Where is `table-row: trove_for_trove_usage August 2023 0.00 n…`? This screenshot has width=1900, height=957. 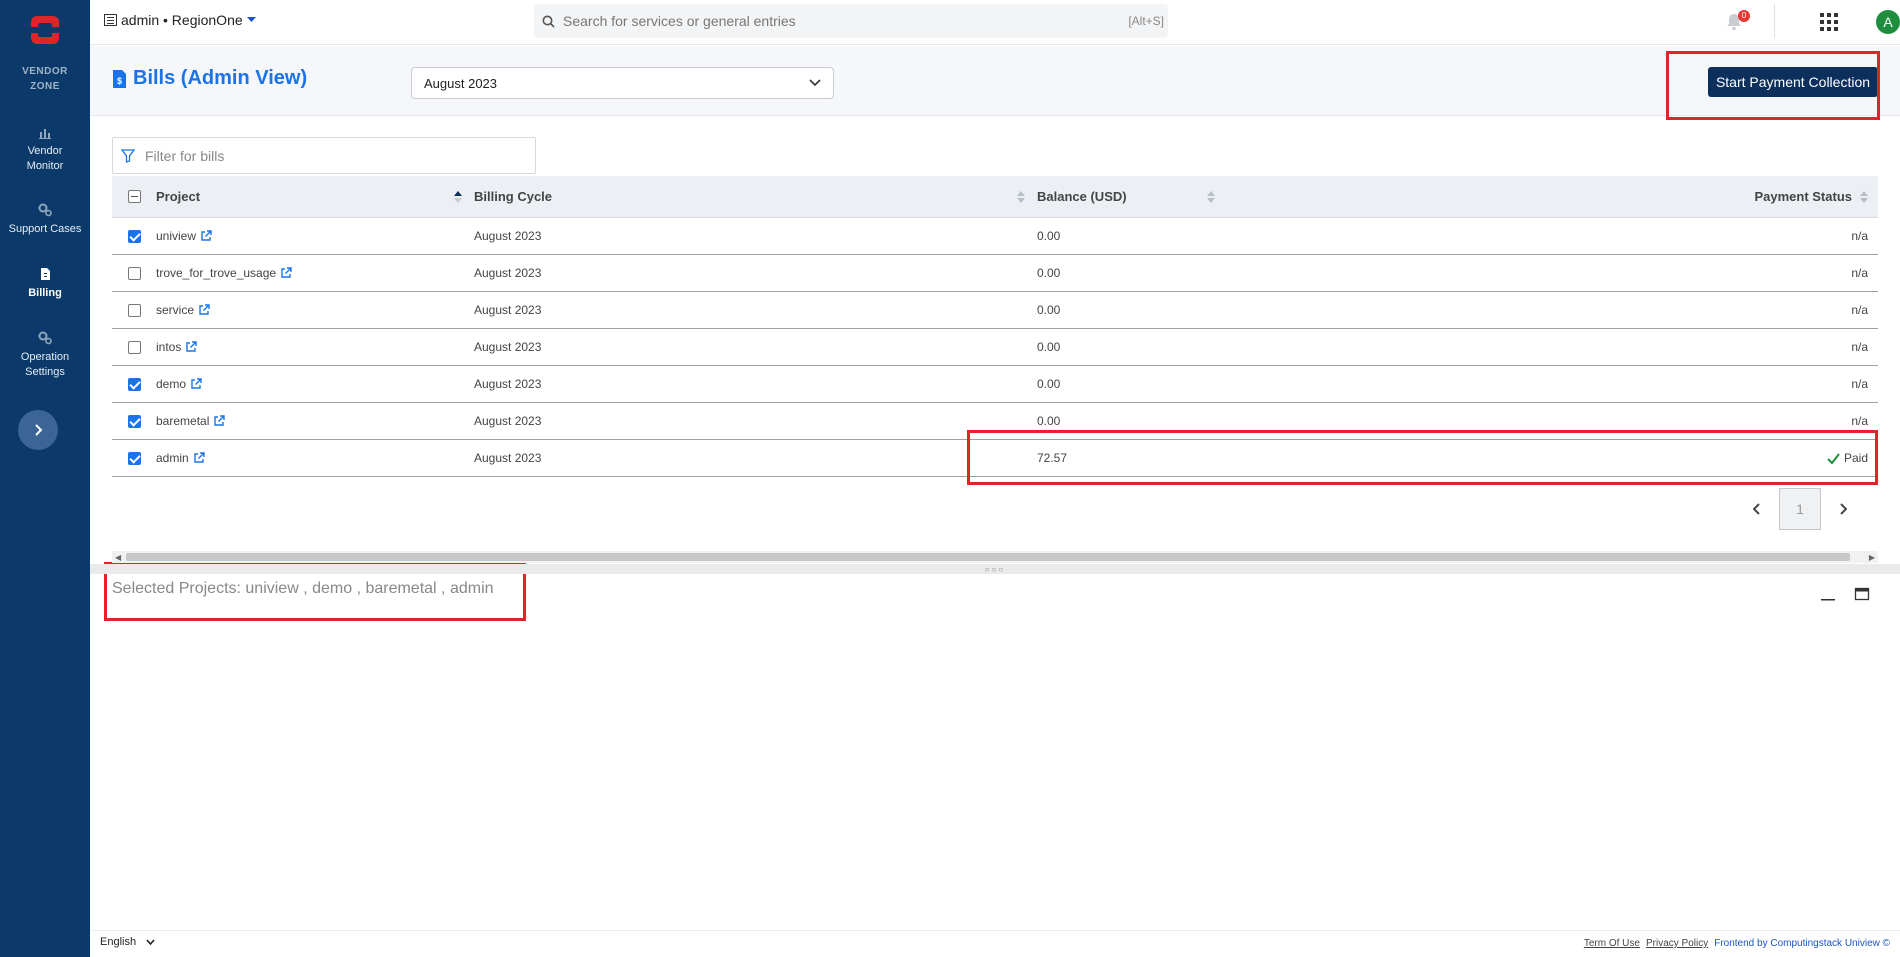
table-row: trove_for_trove_usage August 2023 0.00 n… is located at coordinates (995, 273).